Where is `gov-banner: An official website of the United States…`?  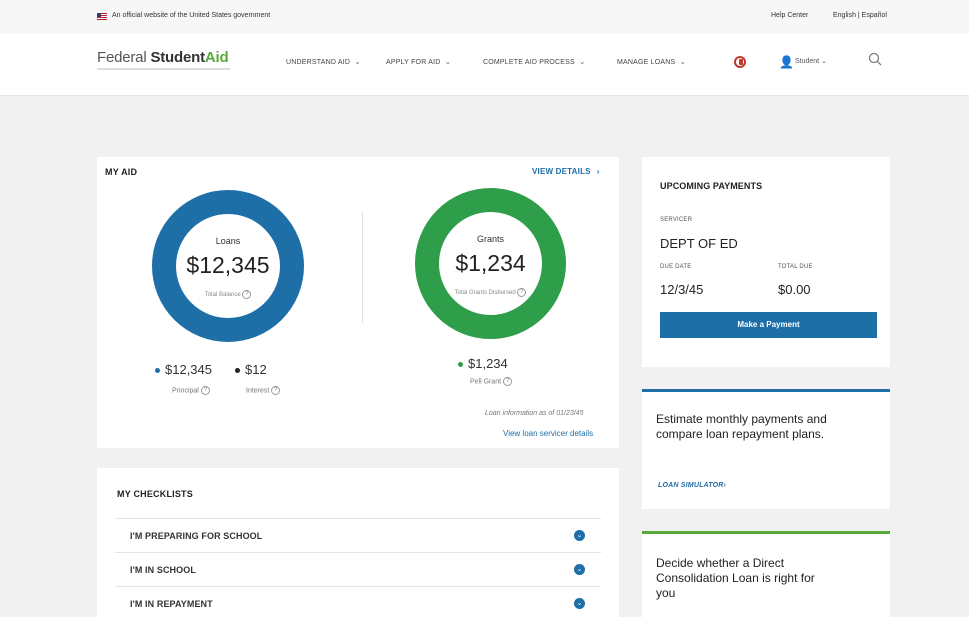
gov-banner: An official website of the United States… is located at coordinates (484, 17).